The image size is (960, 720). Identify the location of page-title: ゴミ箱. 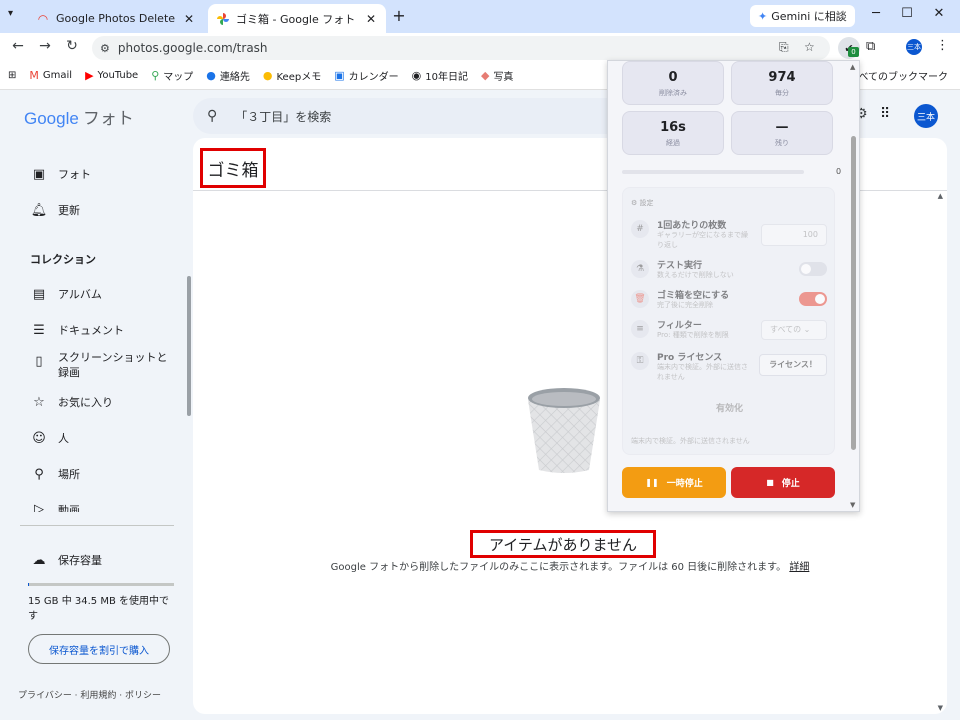
(233, 168).